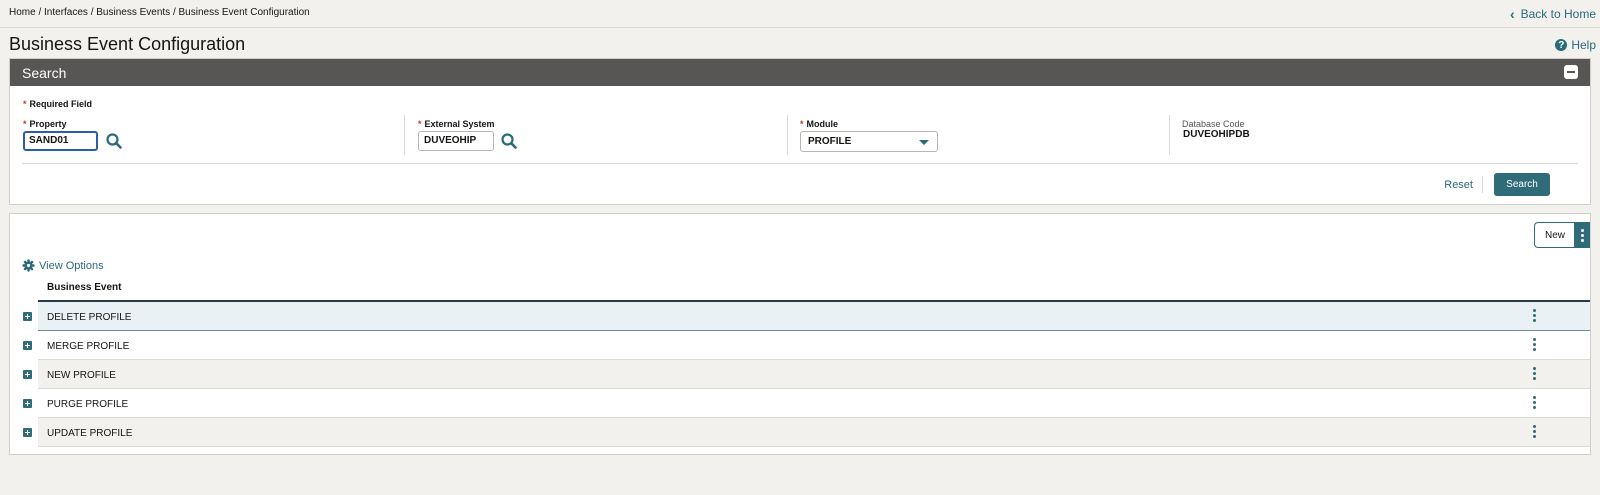 This screenshot has height=495, width=1600. What do you see at coordinates (88, 404) in the screenshot?
I see `business-event-cell: PURGE PROFILE` at bounding box center [88, 404].